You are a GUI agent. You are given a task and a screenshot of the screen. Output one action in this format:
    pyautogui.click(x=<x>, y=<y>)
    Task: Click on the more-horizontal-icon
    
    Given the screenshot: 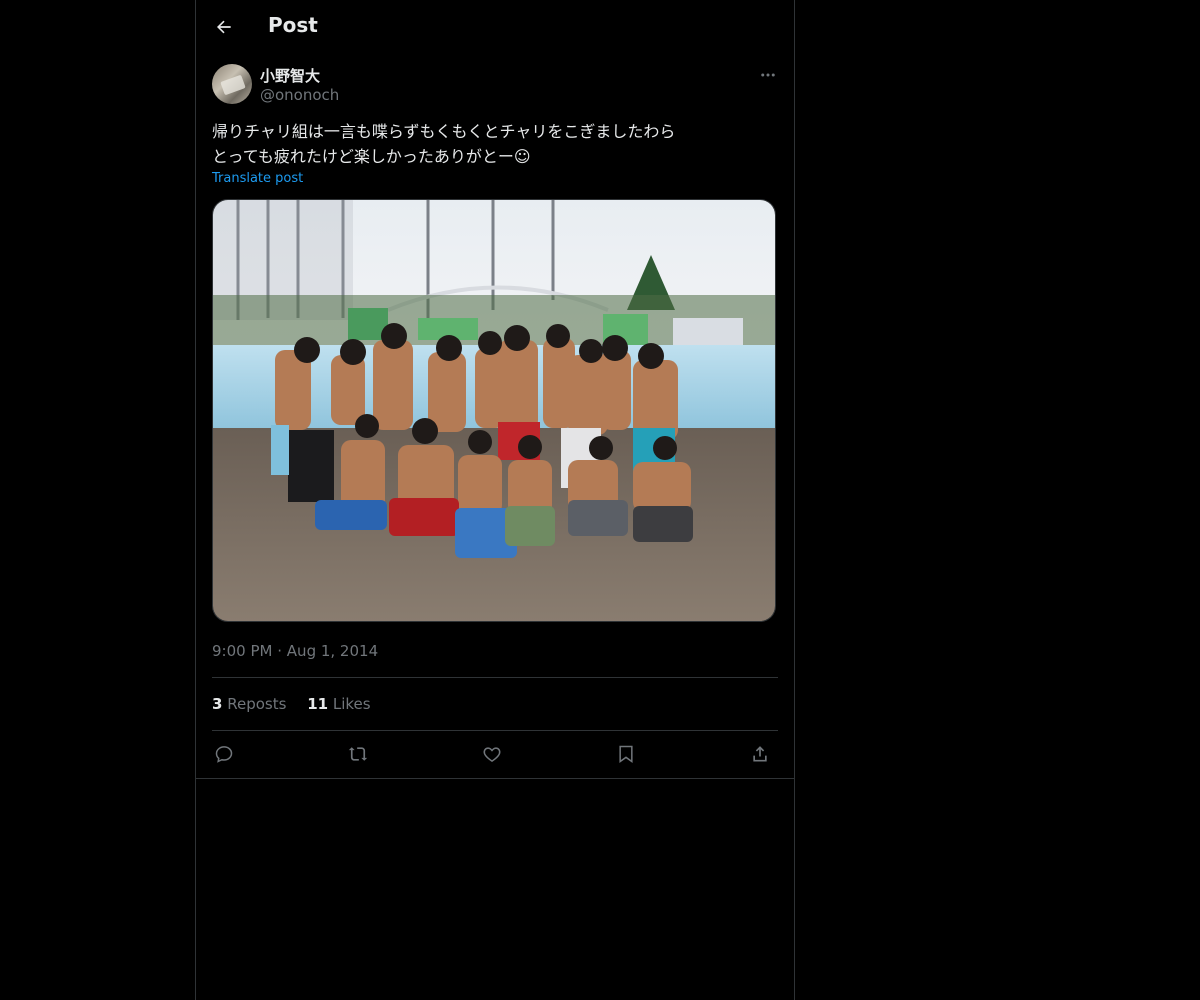 What is the action you would take?
    pyautogui.click(x=768, y=75)
    